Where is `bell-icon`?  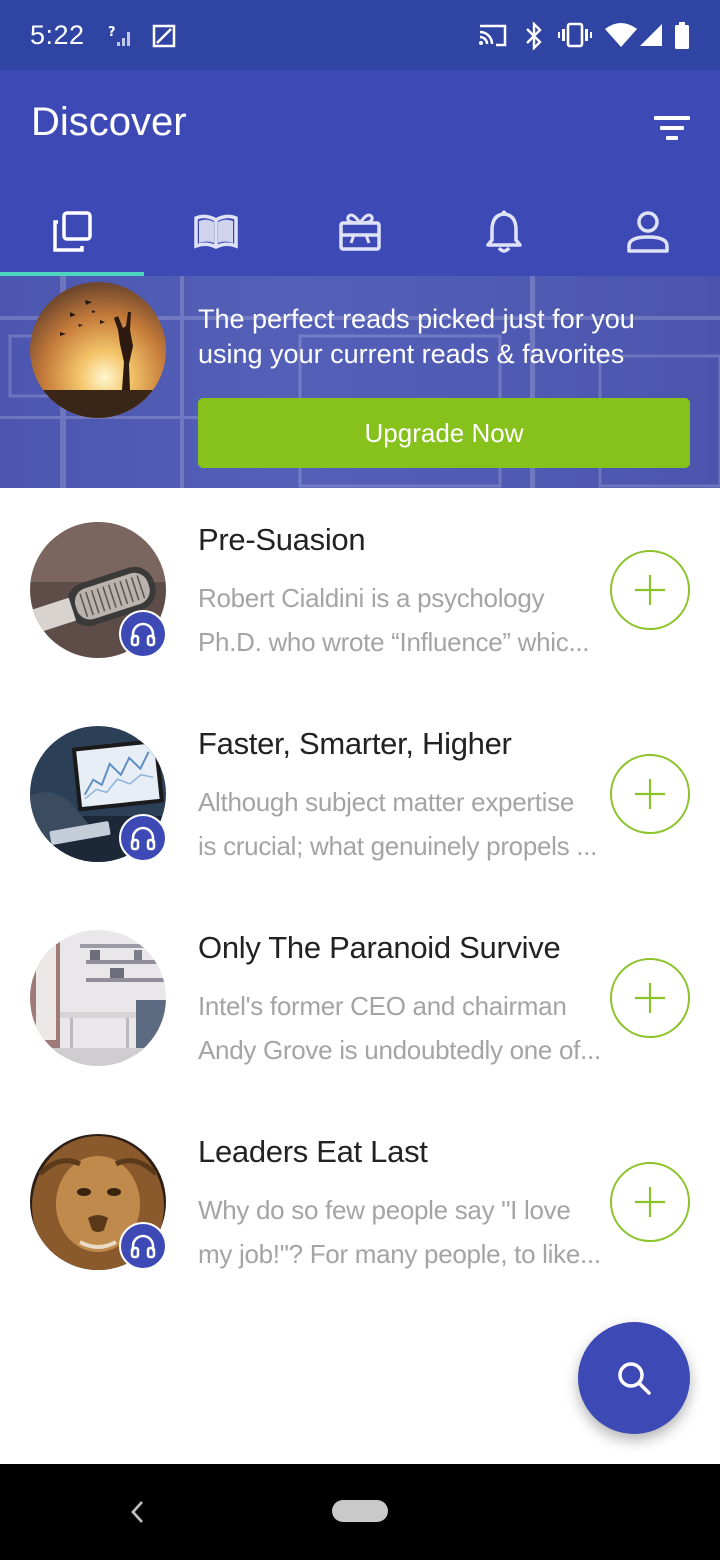
bell-icon is located at coordinates (504, 231).